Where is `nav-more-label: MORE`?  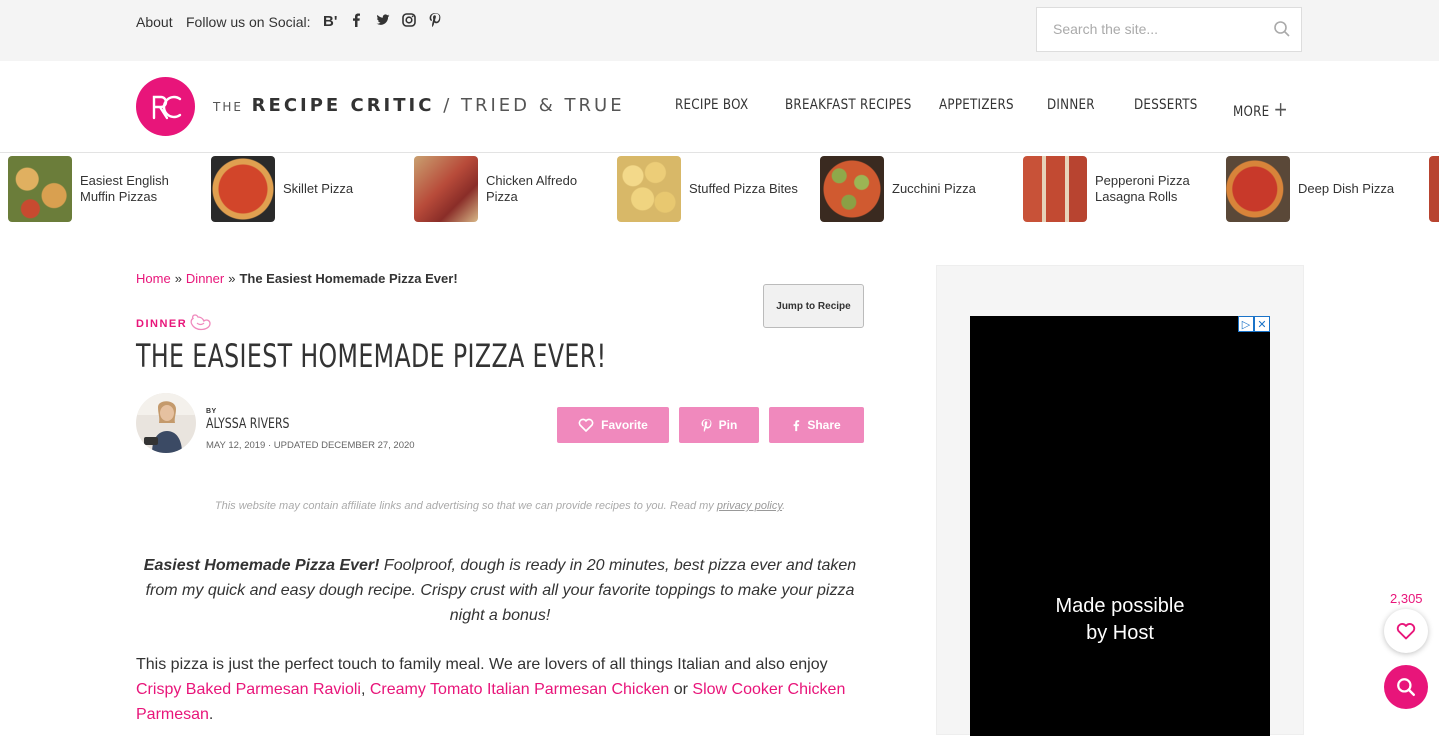 nav-more-label: MORE is located at coordinates (1251, 112).